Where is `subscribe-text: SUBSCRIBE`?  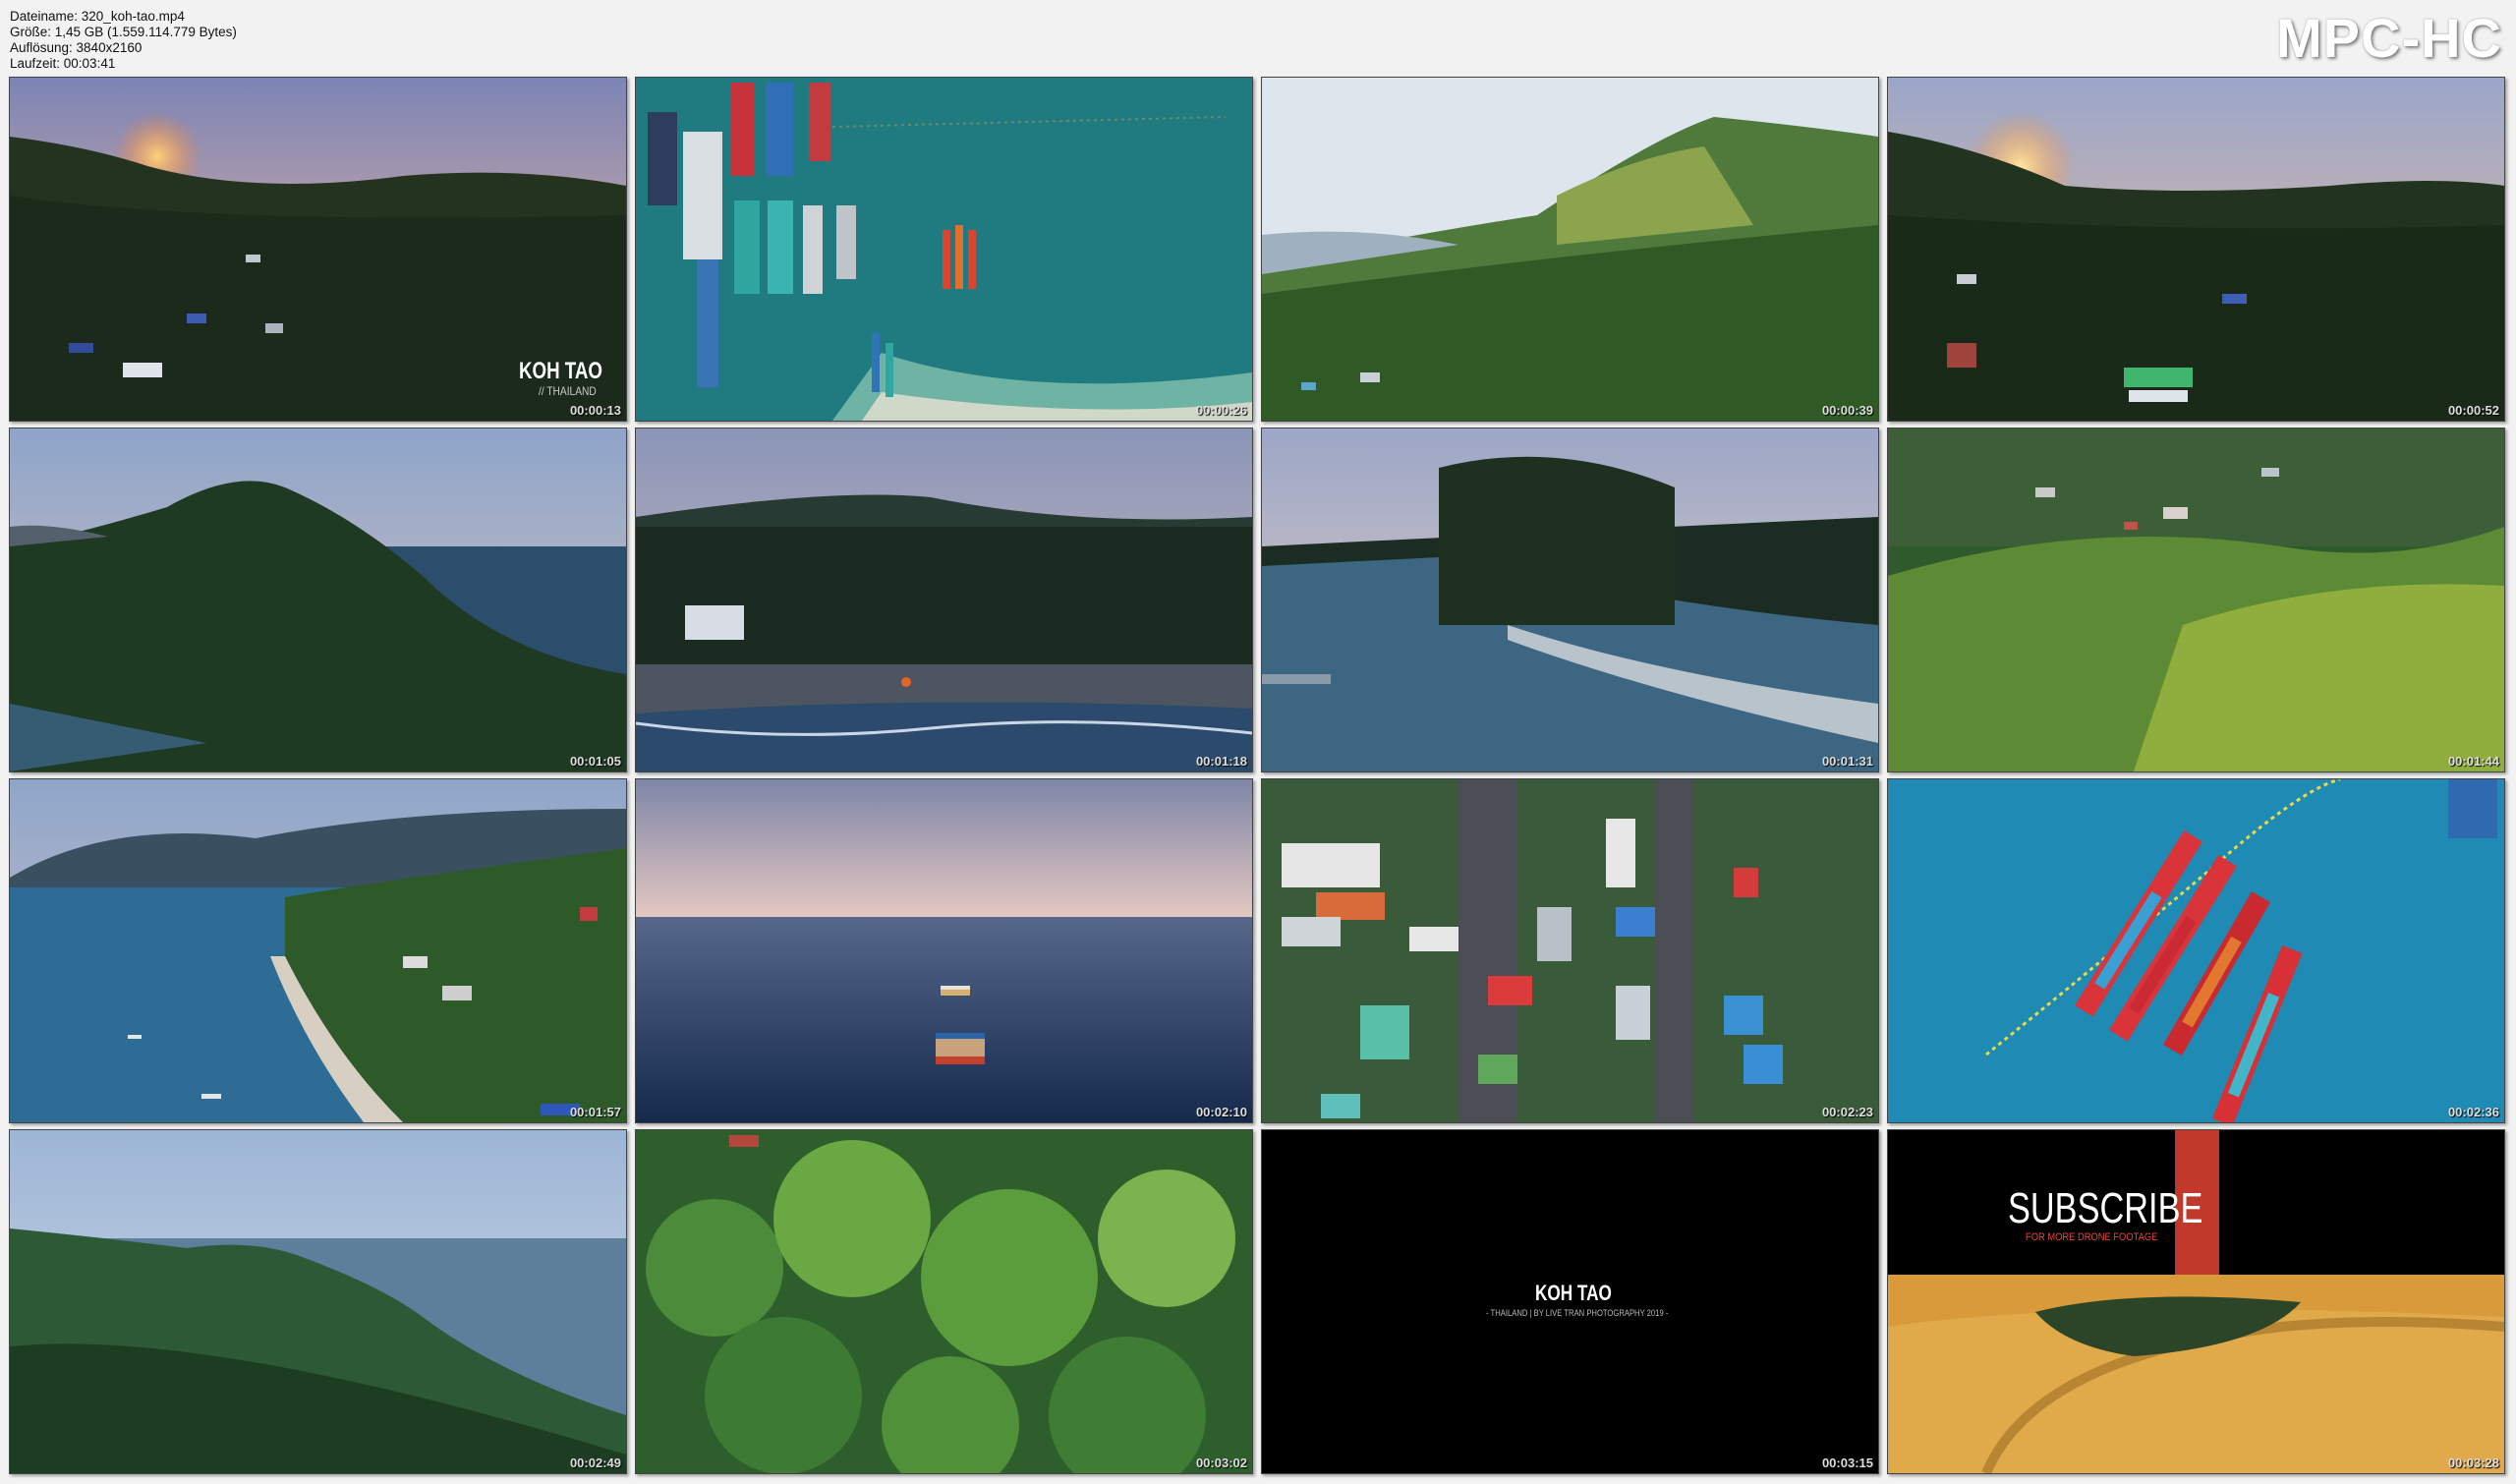 subscribe-text: SUBSCRIBE is located at coordinates (2105, 1208).